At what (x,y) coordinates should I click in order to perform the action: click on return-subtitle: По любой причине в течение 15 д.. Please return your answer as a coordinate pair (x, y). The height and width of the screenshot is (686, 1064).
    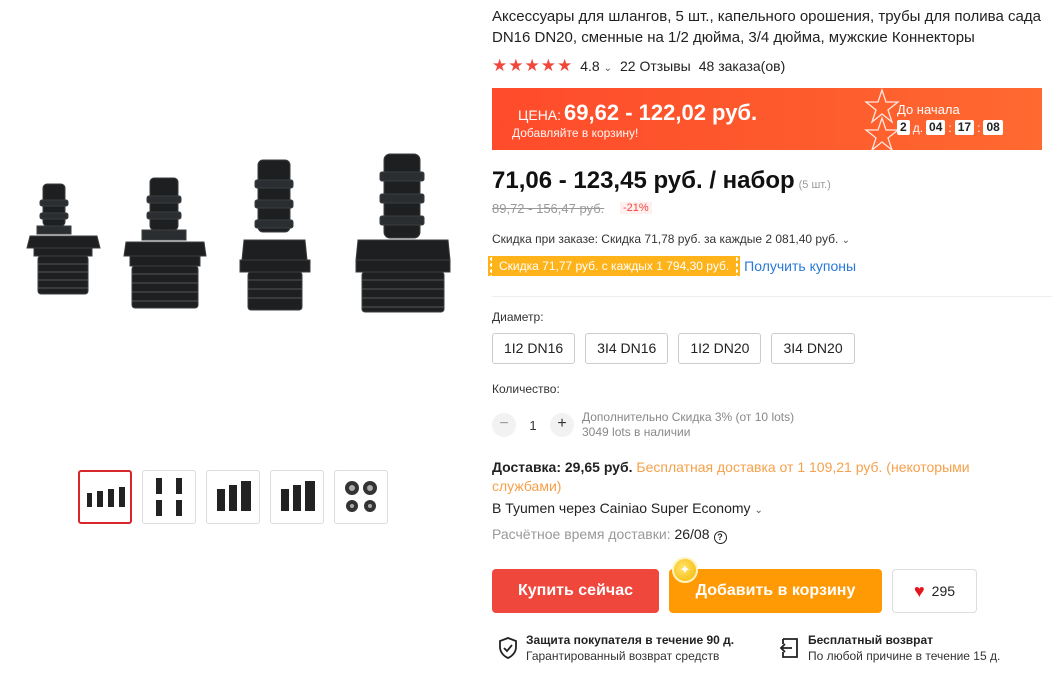
    Looking at the image, I should click on (904, 656).